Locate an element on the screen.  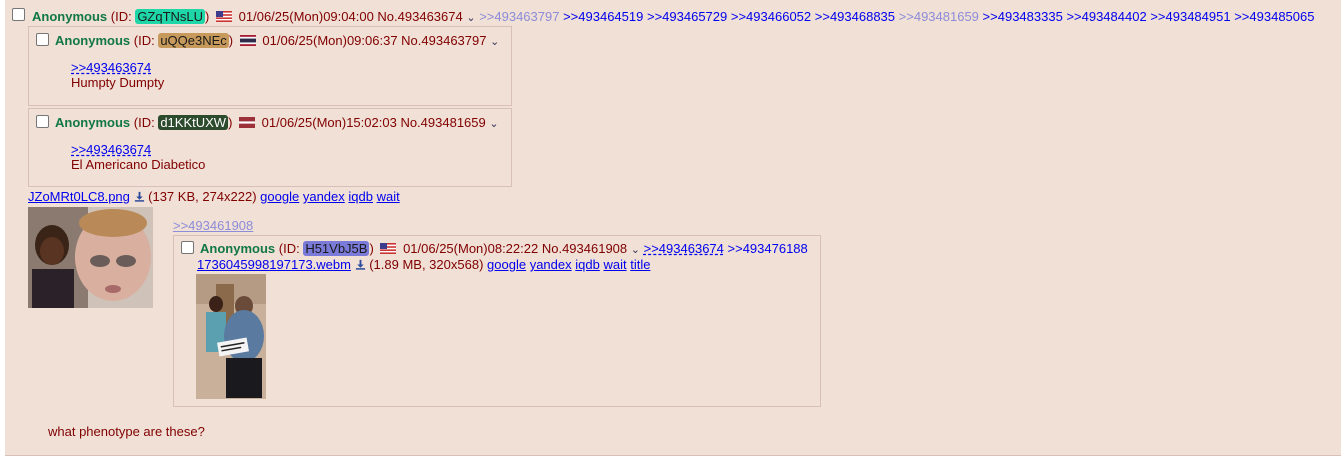
inline-backlink: >>493476188 is located at coordinates (768, 248).